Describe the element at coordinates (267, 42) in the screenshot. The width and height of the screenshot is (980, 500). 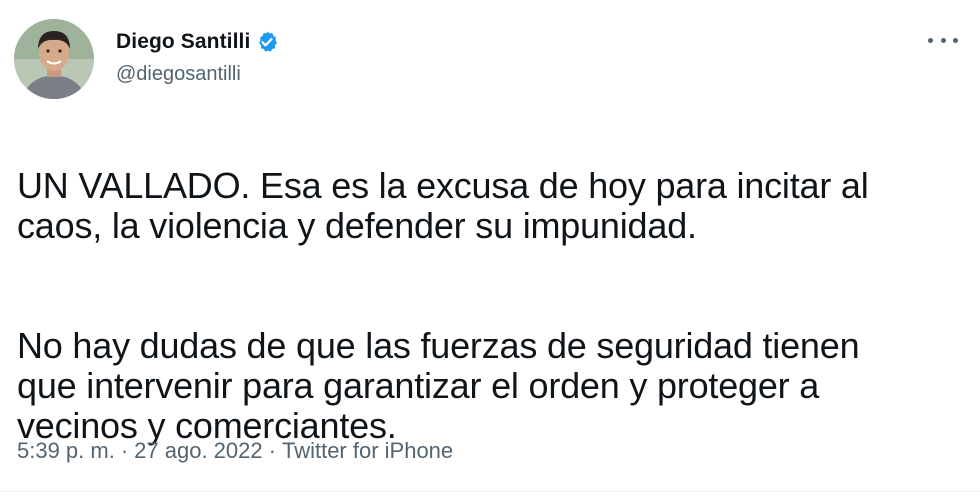
I see `verified-badge-icon` at that location.